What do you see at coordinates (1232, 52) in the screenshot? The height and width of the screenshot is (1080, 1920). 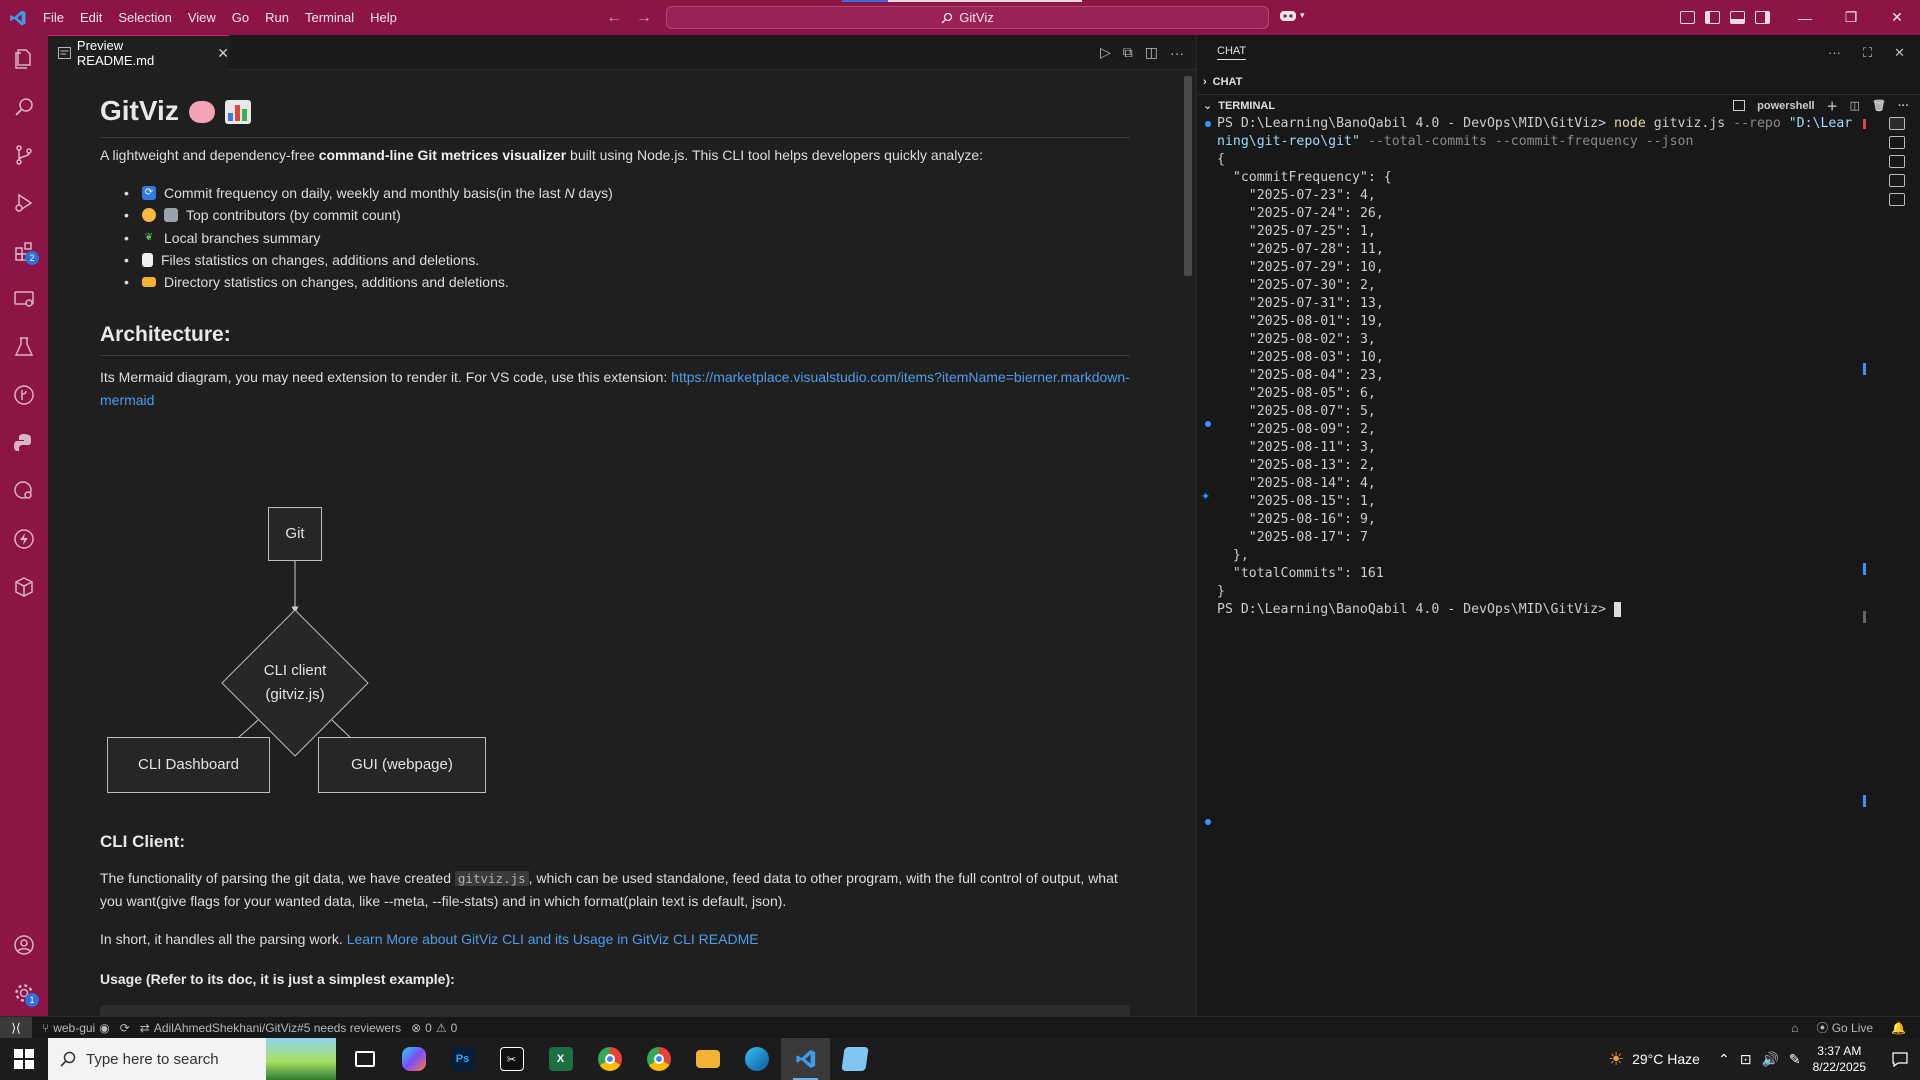 I see `tab-chat: CHAT` at bounding box center [1232, 52].